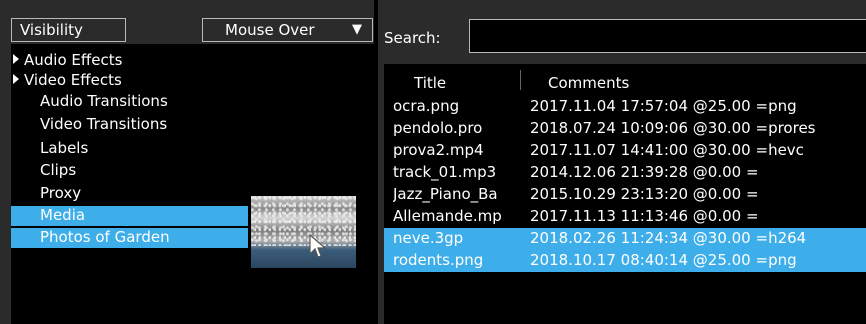 The image size is (866, 324). I want to click on visibility-button: Visibility, so click(68, 30).